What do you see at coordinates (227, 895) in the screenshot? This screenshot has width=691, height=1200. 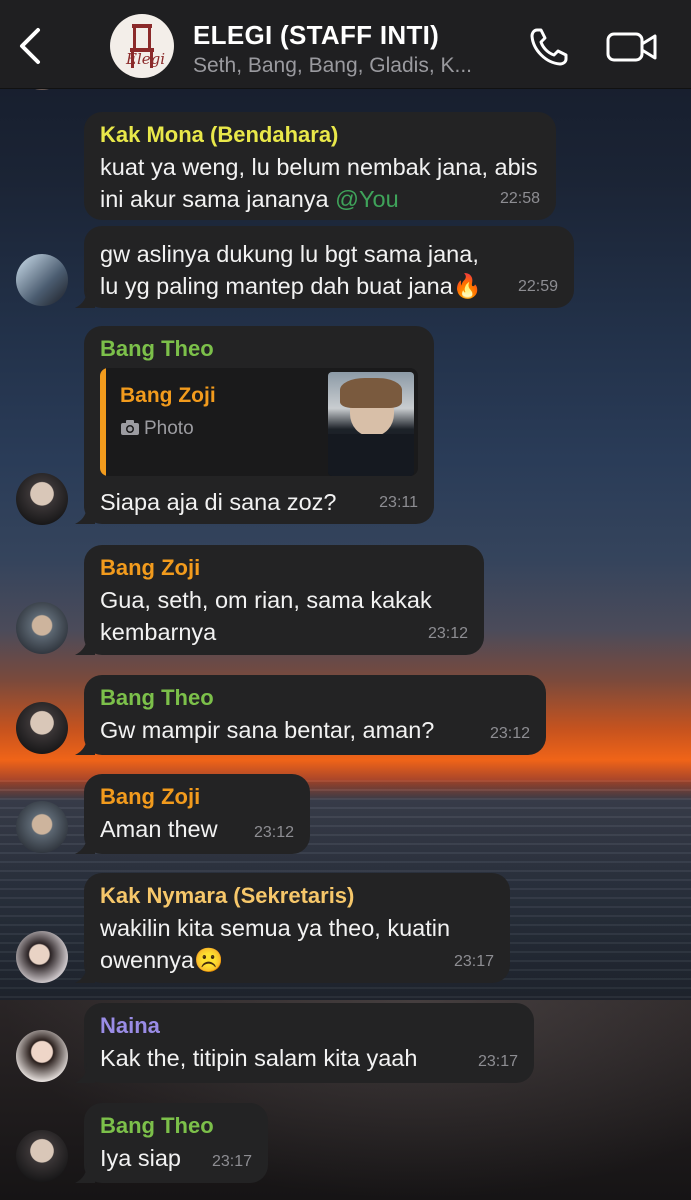 I see `sender-name: Kak Nymara (Sekretaris)` at bounding box center [227, 895].